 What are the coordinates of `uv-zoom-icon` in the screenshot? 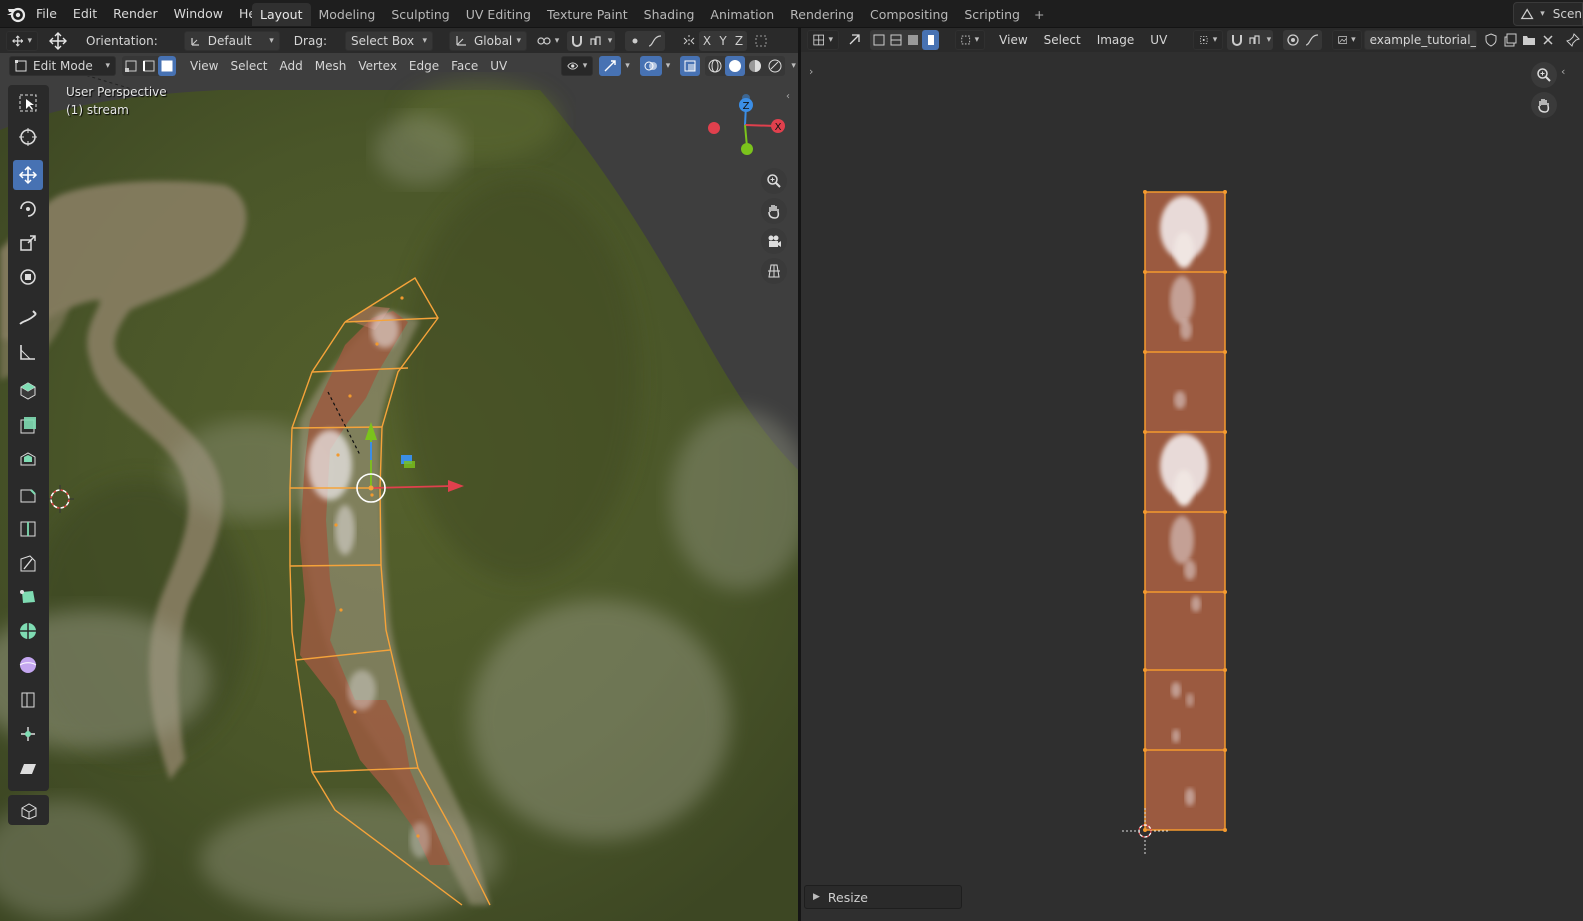 It's located at (1544, 75).